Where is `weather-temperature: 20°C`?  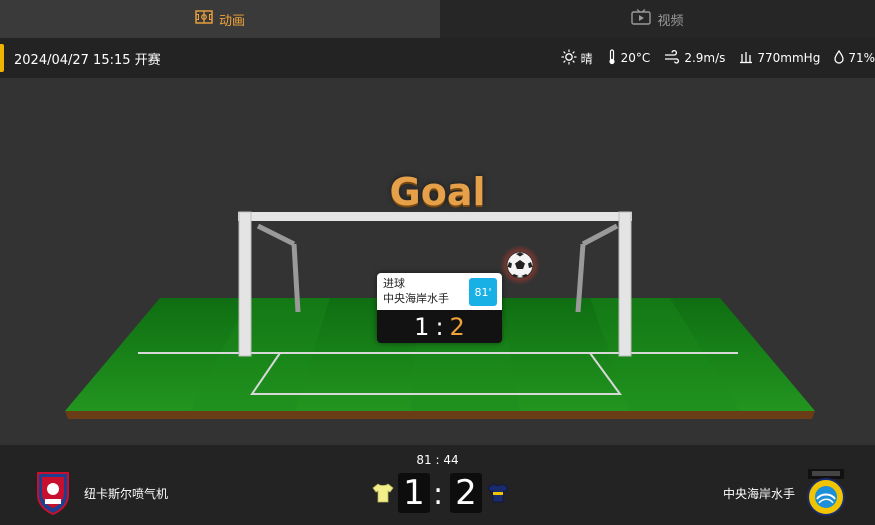 weather-temperature: 20°C is located at coordinates (629, 58).